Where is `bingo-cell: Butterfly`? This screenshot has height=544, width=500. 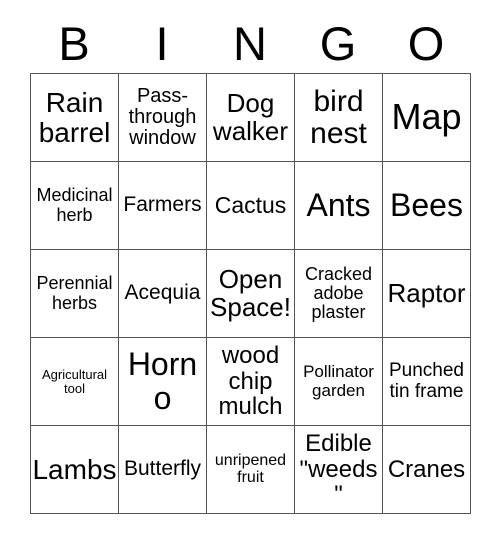
bingo-cell: Butterfly is located at coordinates (163, 470).